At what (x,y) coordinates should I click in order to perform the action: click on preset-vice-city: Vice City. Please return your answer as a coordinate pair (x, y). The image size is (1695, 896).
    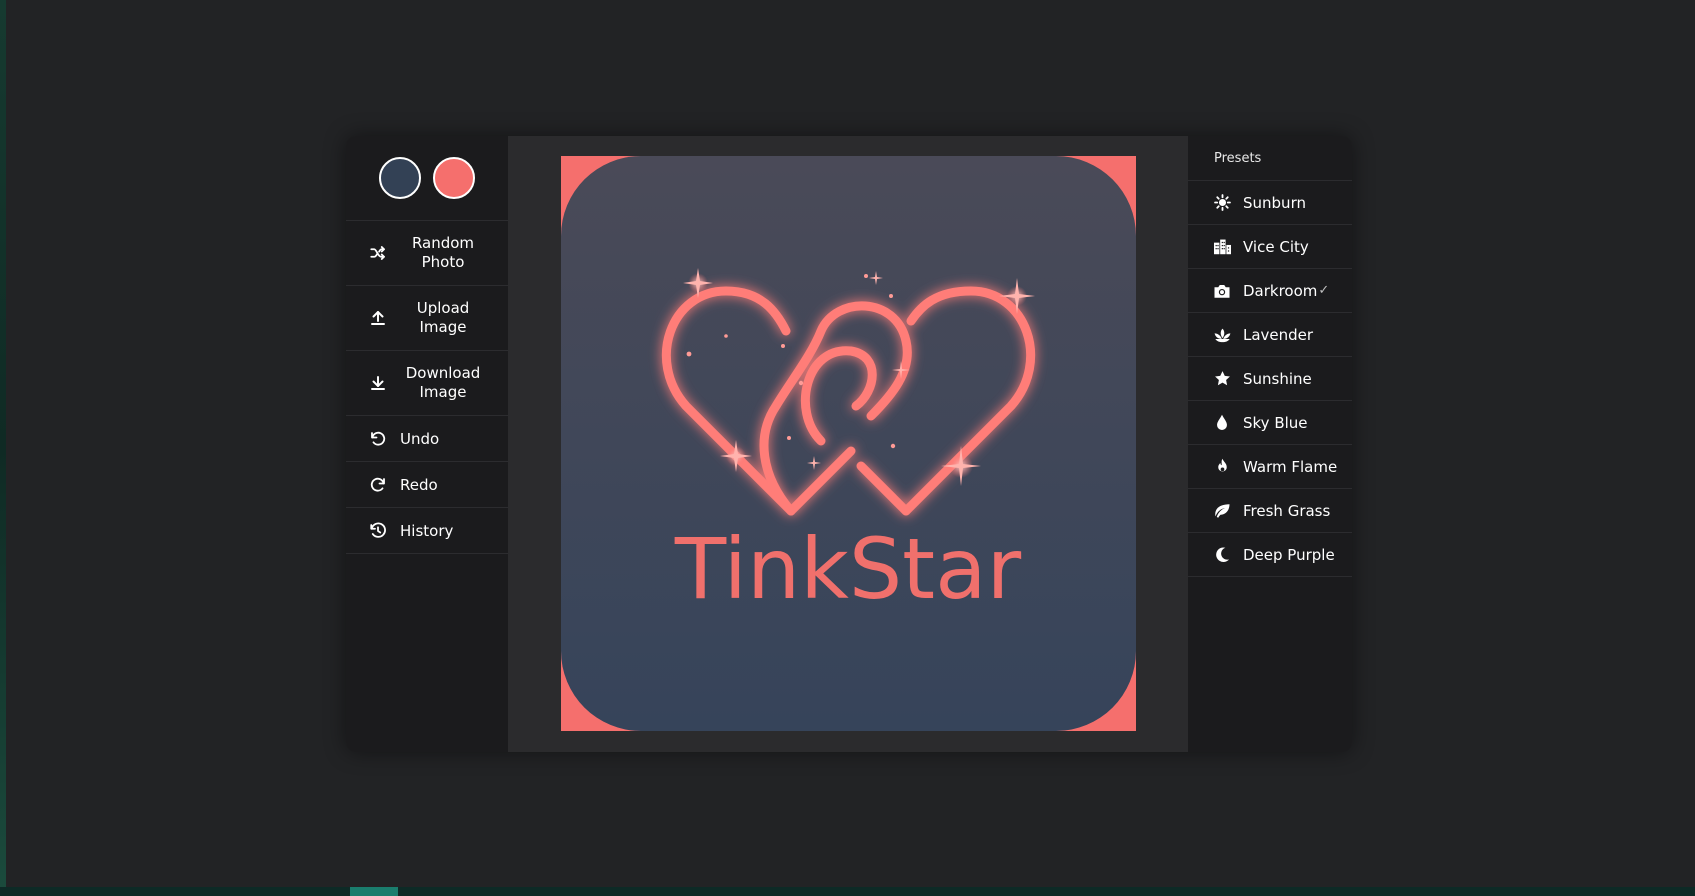
    Looking at the image, I should click on (1270, 247).